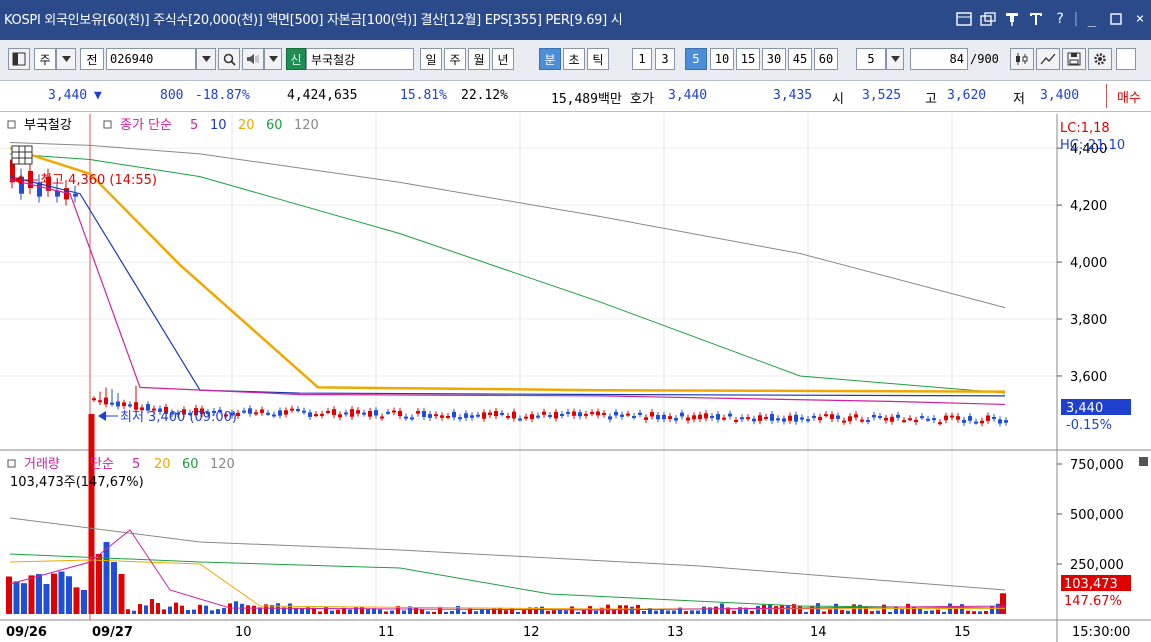 This screenshot has width=1151, height=642. Describe the element at coordinates (939, 59) in the screenshot. I see `count-input: 84` at that location.